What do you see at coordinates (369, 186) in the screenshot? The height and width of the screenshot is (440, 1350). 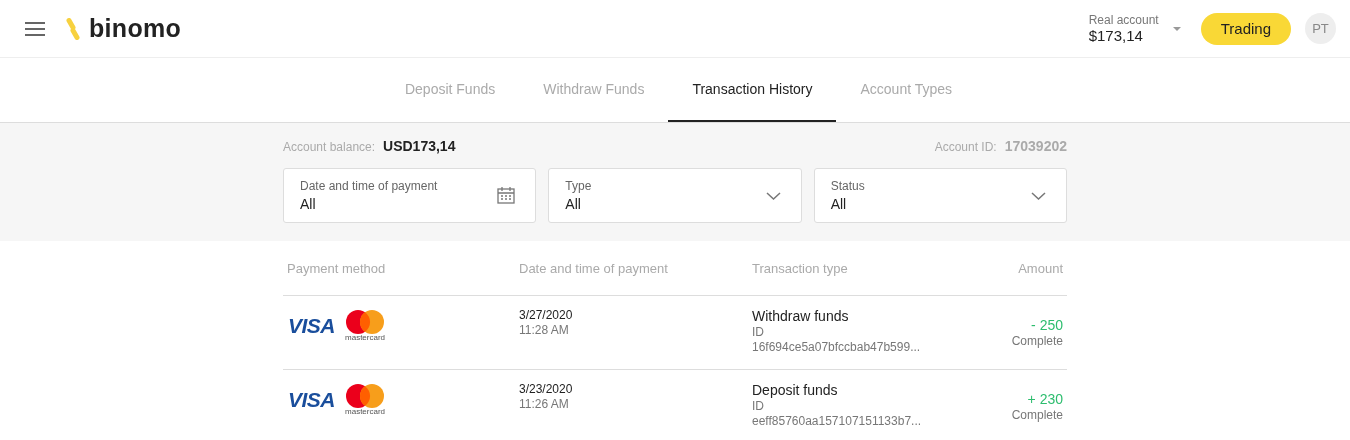 I see `field-label: Date and time of payment` at bounding box center [369, 186].